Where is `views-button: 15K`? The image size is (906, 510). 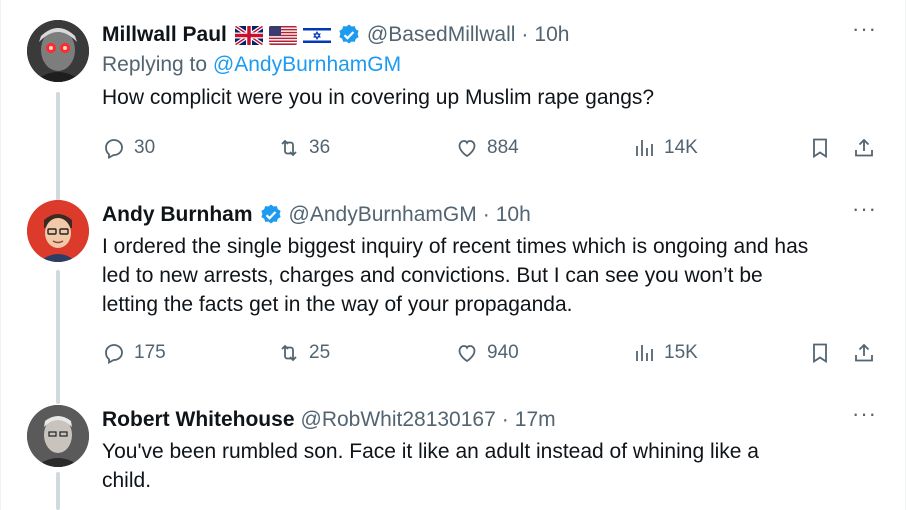
views-button: 15K is located at coordinates (665, 353).